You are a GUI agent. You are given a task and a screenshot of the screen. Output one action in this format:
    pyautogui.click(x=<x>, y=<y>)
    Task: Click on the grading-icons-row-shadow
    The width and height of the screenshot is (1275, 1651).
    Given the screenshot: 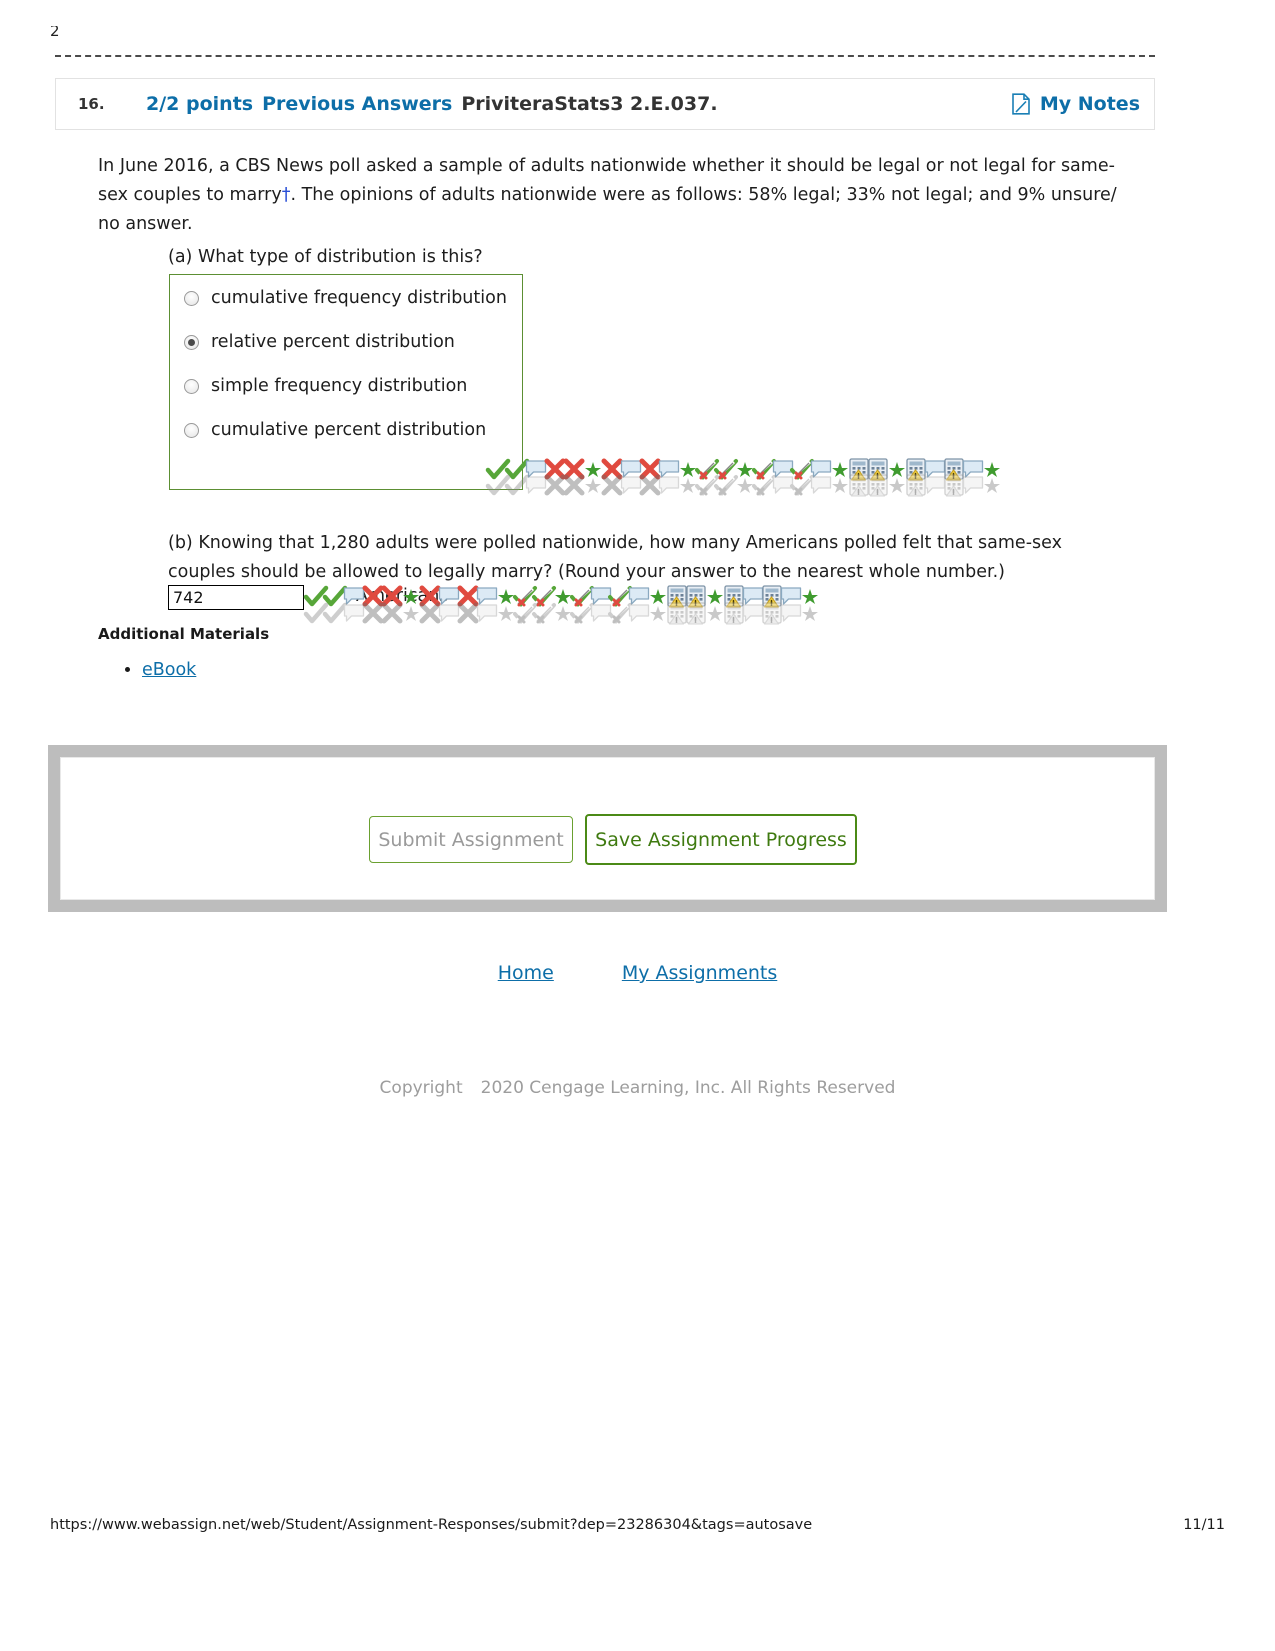 What is the action you would take?
    pyautogui.click(x=745, y=485)
    